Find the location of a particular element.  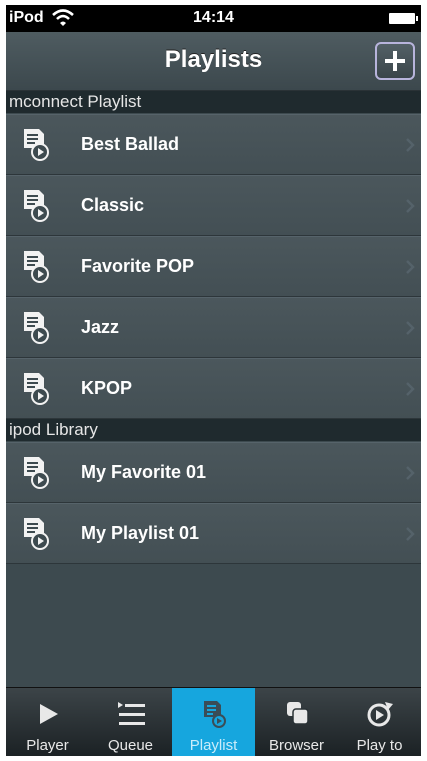

battery-icon is located at coordinates (403, 18).